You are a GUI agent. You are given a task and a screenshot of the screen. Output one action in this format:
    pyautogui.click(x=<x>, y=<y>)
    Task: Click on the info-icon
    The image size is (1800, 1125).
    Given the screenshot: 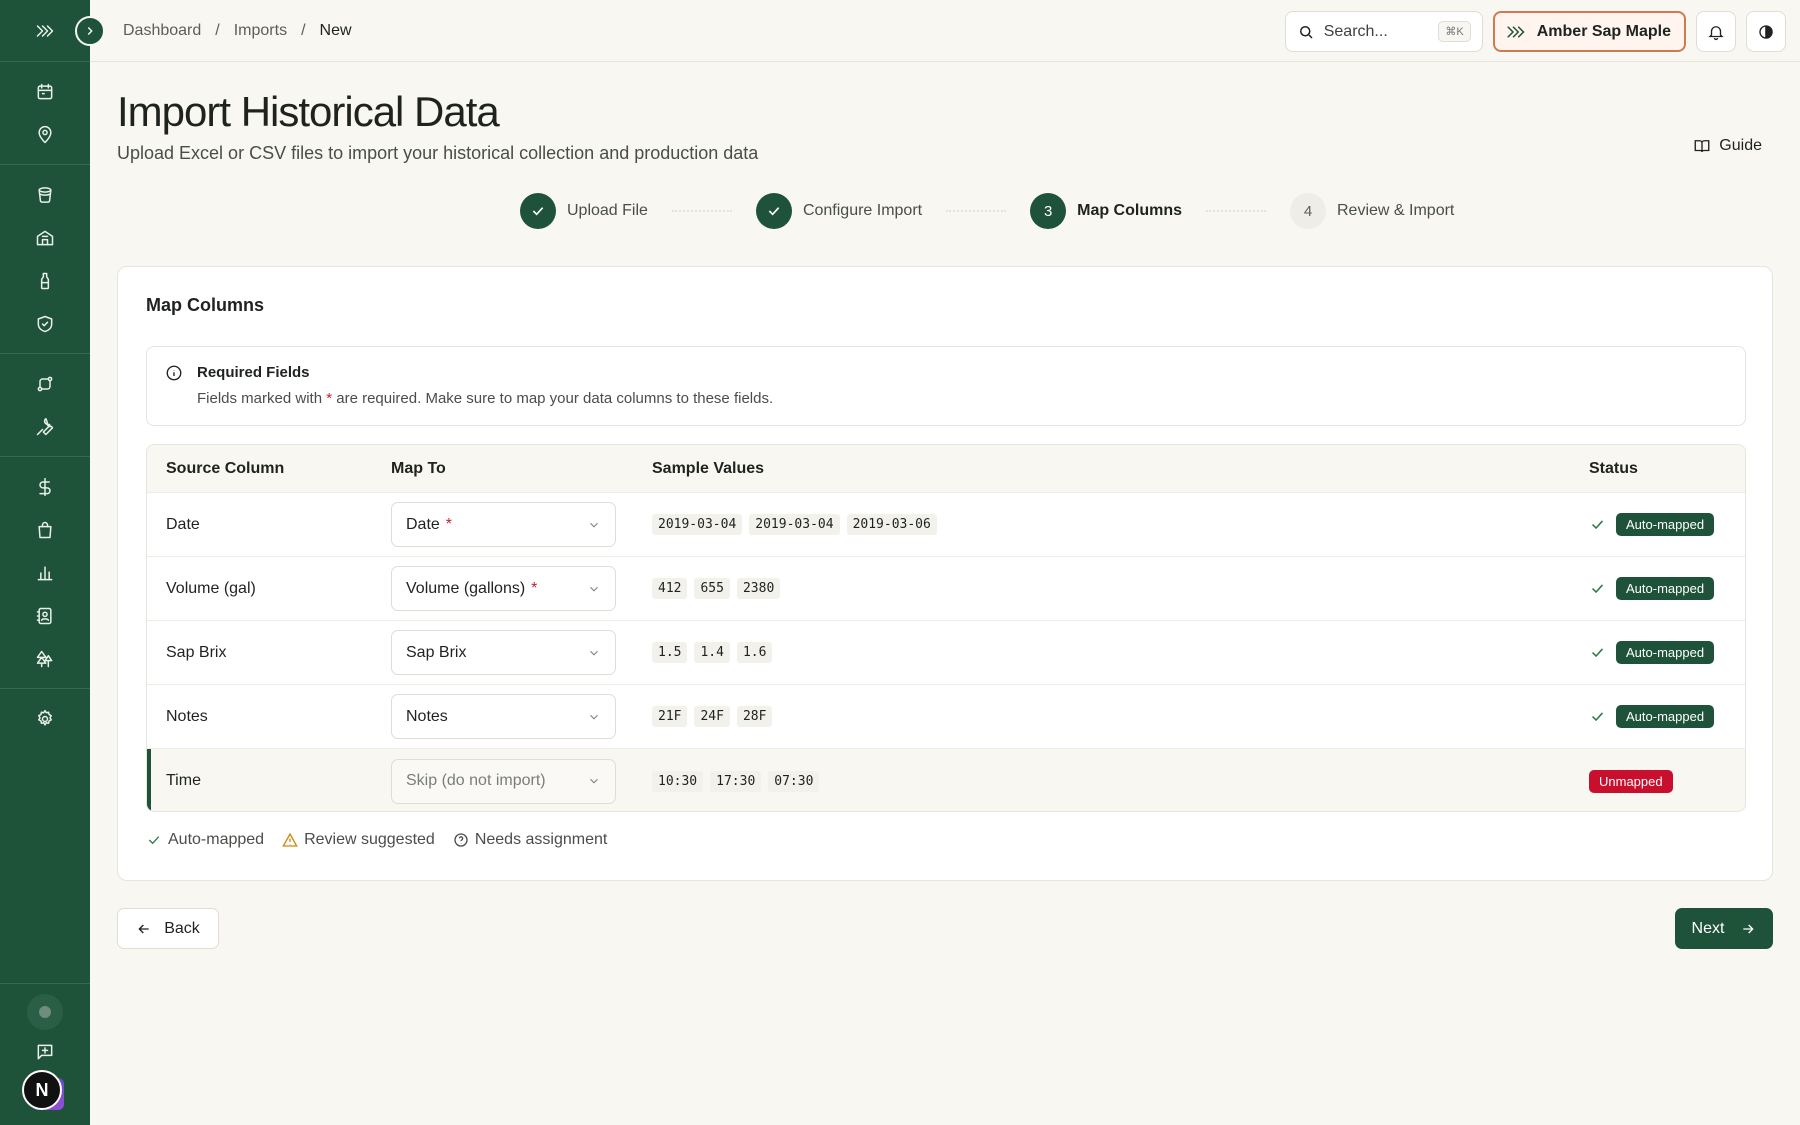 What is the action you would take?
    pyautogui.click(x=174, y=373)
    